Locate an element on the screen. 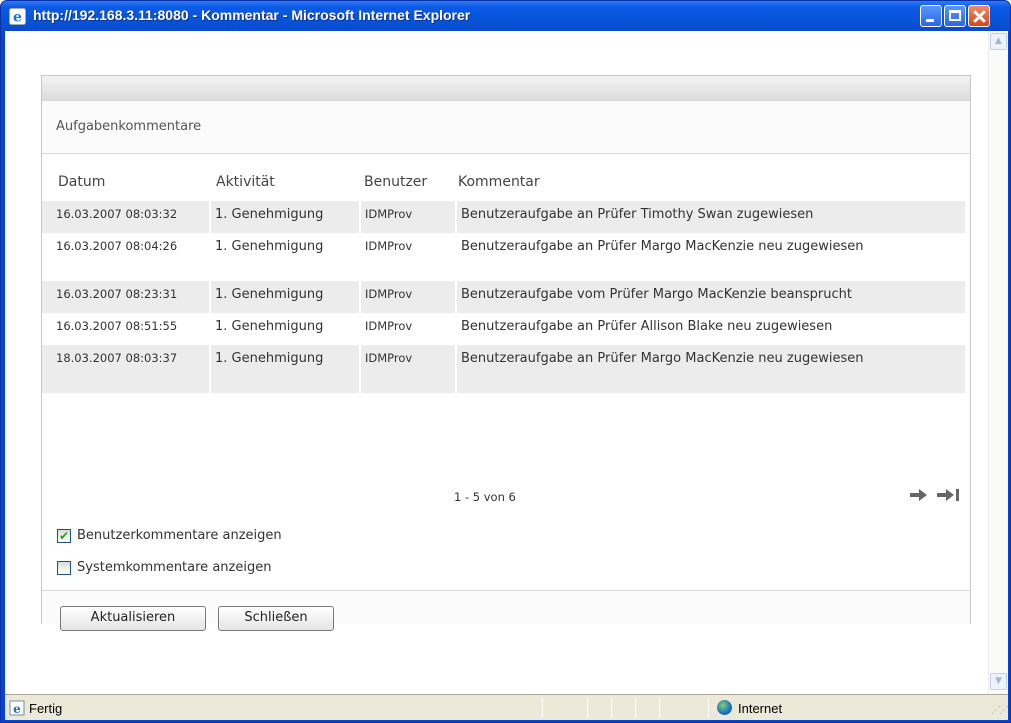  minimize-icon is located at coordinates (930, 20).